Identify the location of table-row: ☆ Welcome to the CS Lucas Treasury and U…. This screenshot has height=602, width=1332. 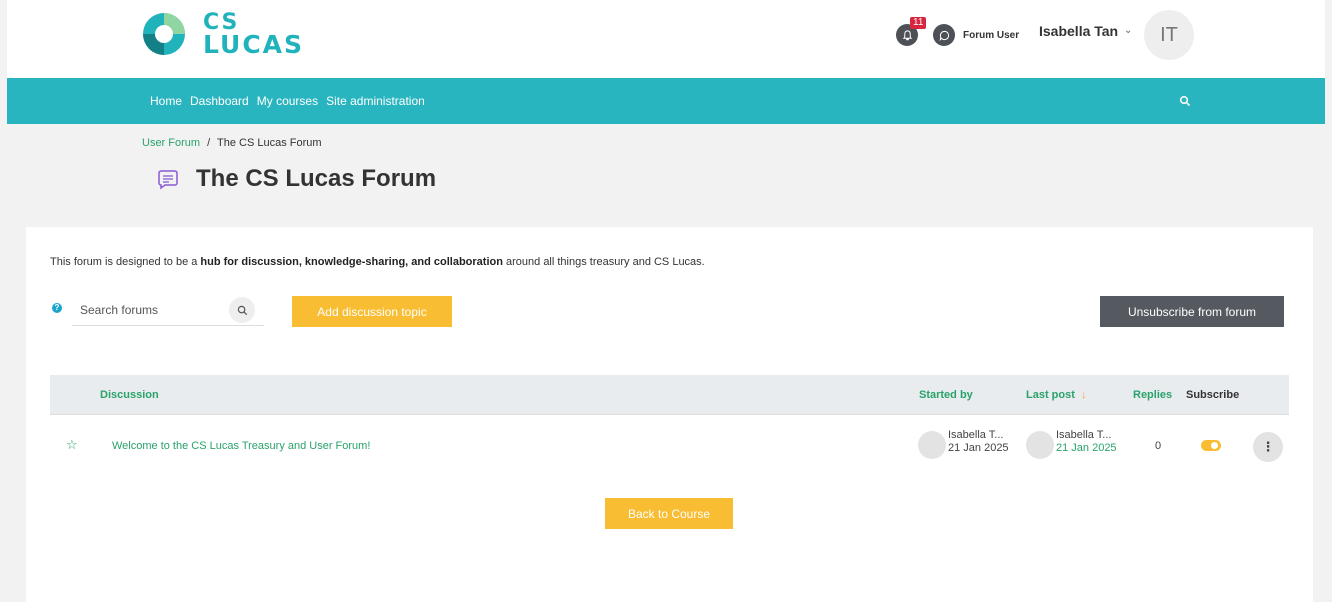
(669, 446).